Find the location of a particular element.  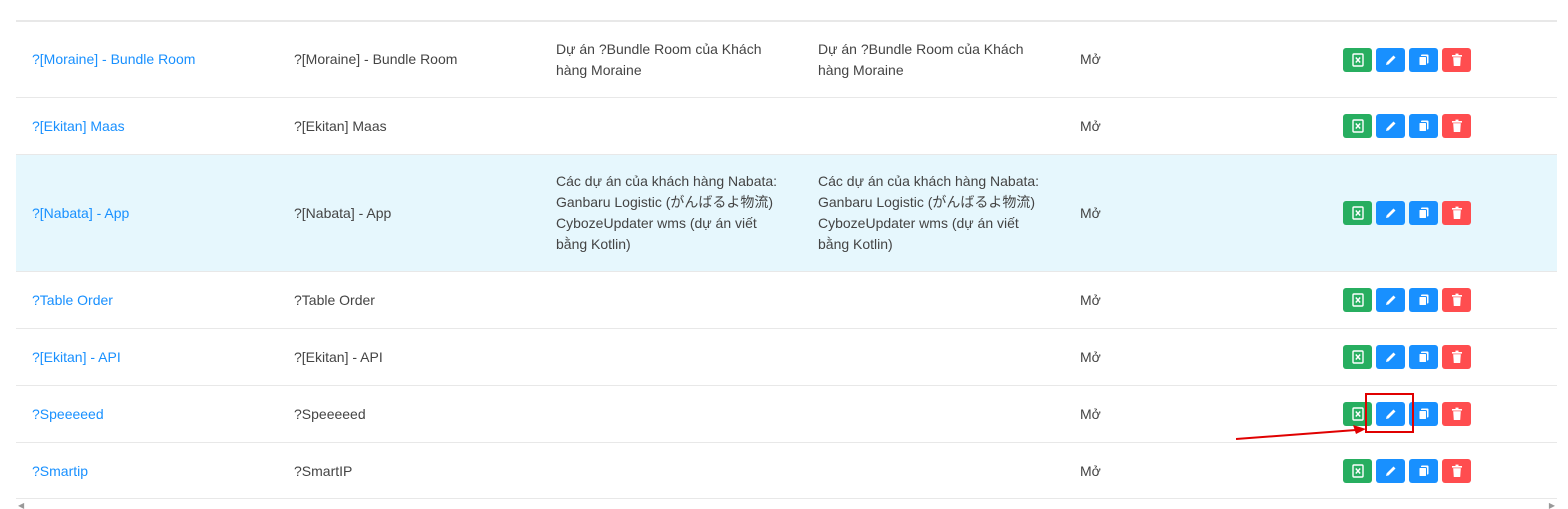

project-name-link: ?Smartip is located at coordinates (60, 471).